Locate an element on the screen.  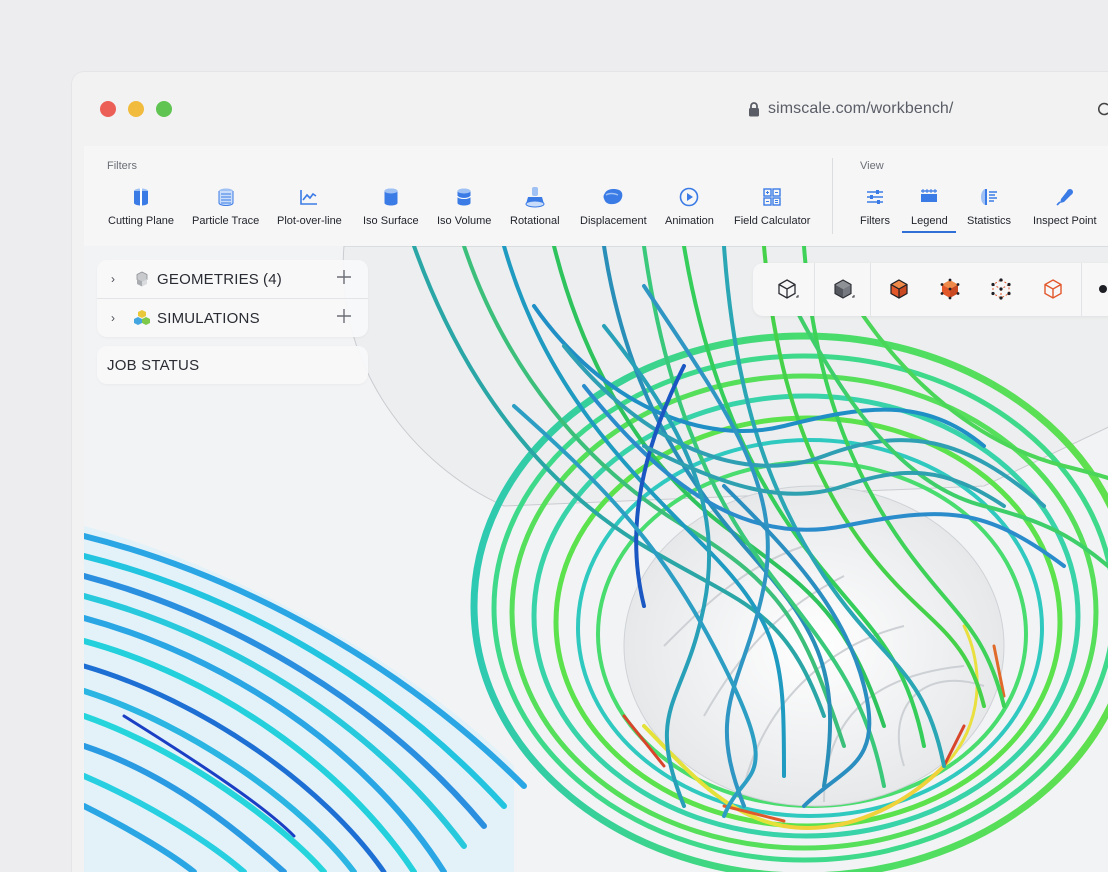
address-bar: simscale.com/workbench/ is located at coordinates (850, 109).